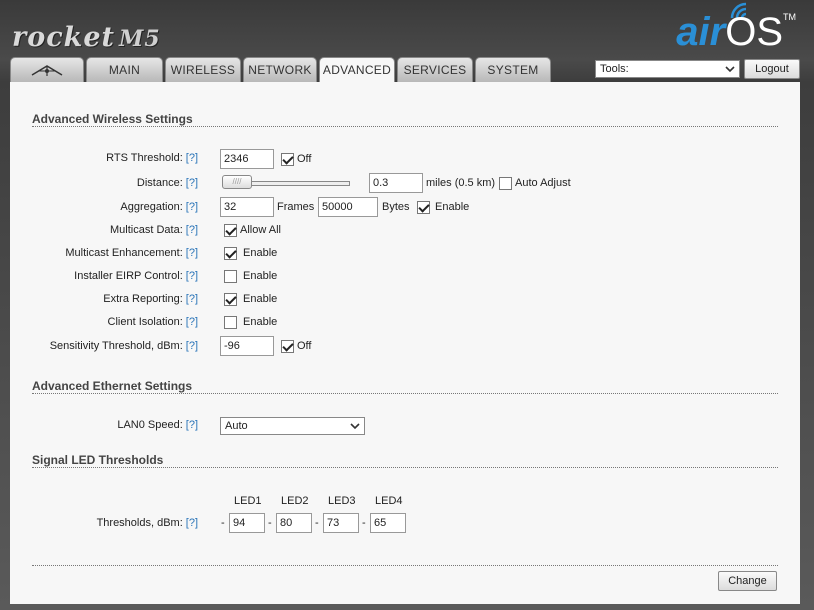 The image size is (814, 610). I want to click on rts-threshold-label-text: RTS Threshold:, so click(144, 158).